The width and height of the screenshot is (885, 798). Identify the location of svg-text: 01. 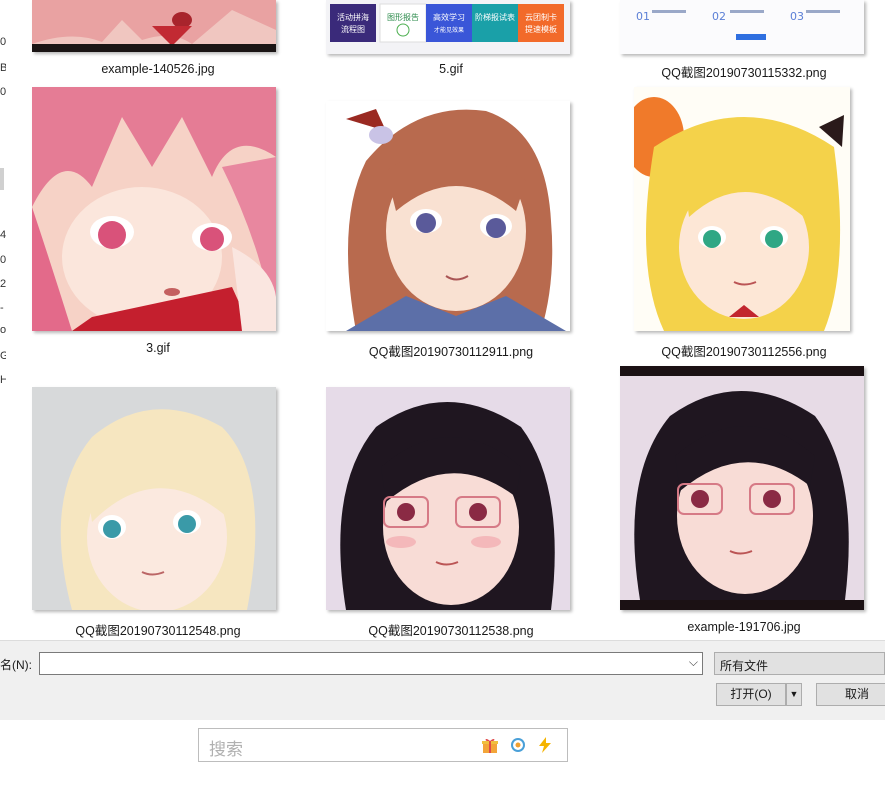
(643, 16).